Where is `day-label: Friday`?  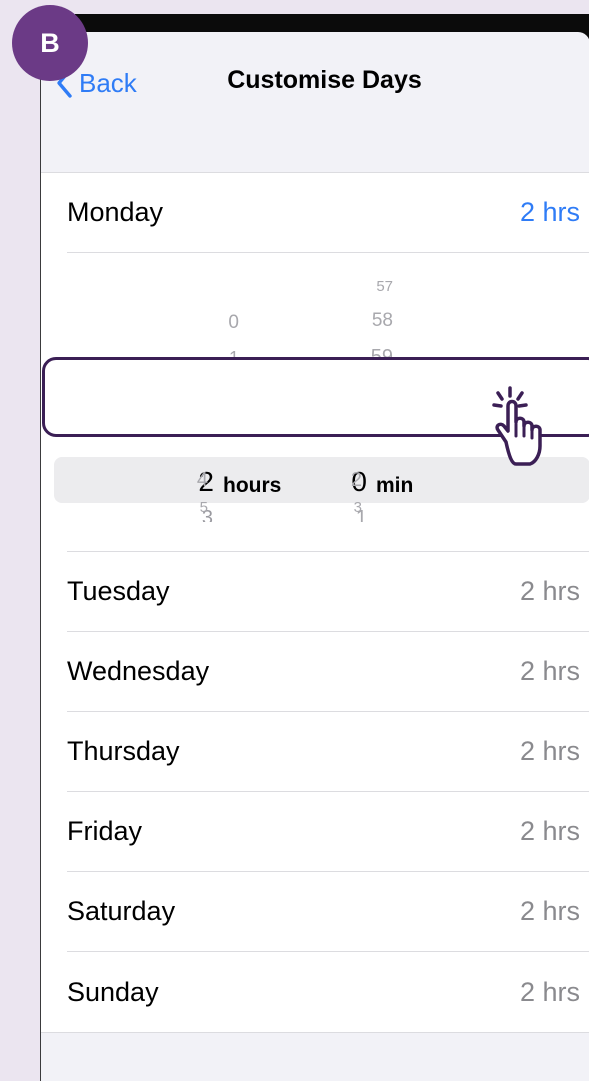 day-label: Friday is located at coordinates (105, 831).